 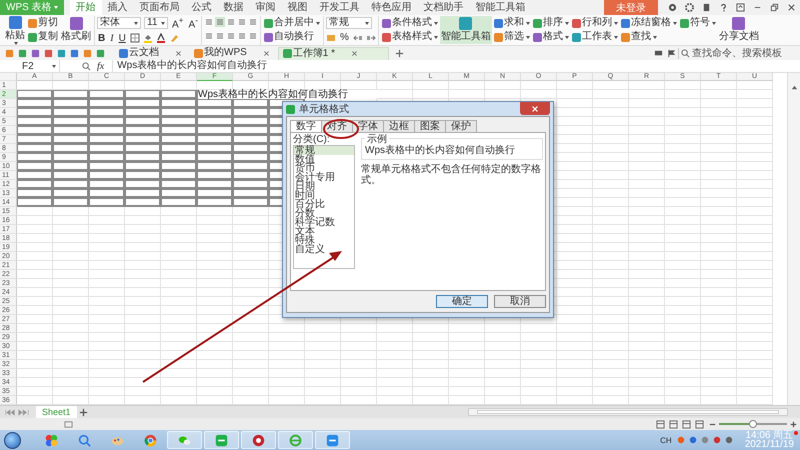 What do you see at coordinates (451, 175) in the screenshot?
I see `format-description: 常规单元格格式不包含任何特定的数字格式。` at bounding box center [451, 175].